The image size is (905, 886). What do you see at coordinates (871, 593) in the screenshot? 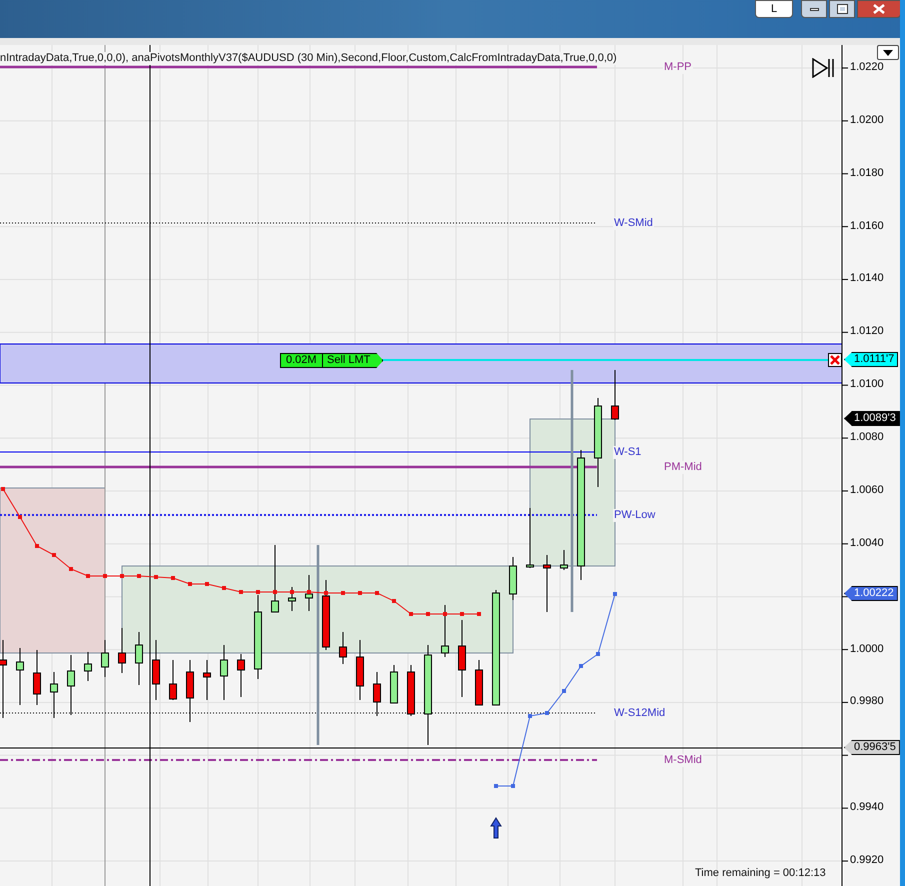
I see `price-tag: 1.00222` at bounding box center [871, 593].